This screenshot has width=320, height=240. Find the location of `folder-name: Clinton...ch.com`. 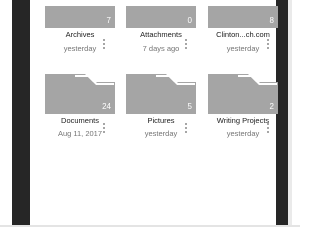

folder-name: Clinton...ch.com is located at coordinates (243, 34).